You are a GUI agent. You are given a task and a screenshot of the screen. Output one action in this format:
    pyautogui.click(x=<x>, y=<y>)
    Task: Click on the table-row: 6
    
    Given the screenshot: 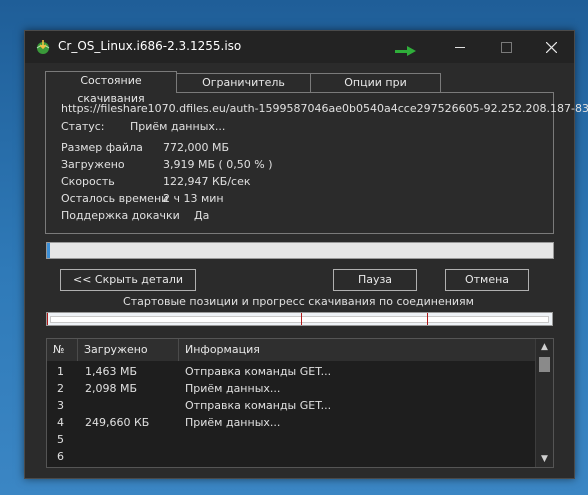 What is the action you would take?
    pyautogui.click(x=291, y=456)
    